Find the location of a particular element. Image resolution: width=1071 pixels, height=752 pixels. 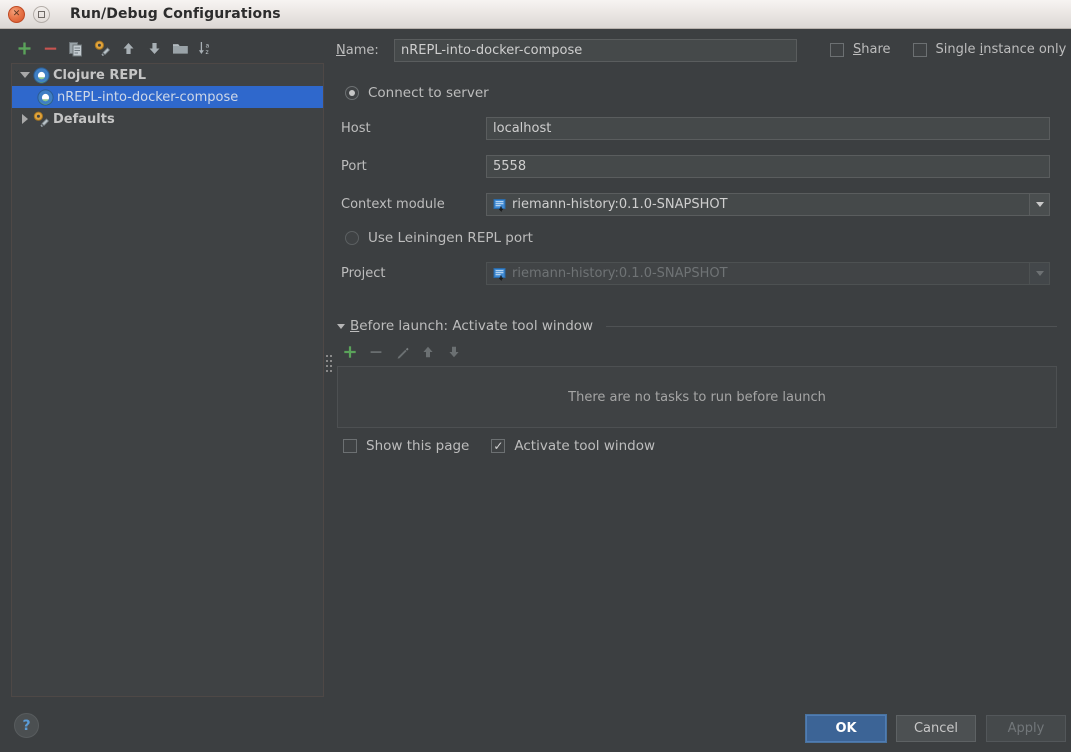

connect-to-server-row: Connect to server is located at coordinates (417, 93).